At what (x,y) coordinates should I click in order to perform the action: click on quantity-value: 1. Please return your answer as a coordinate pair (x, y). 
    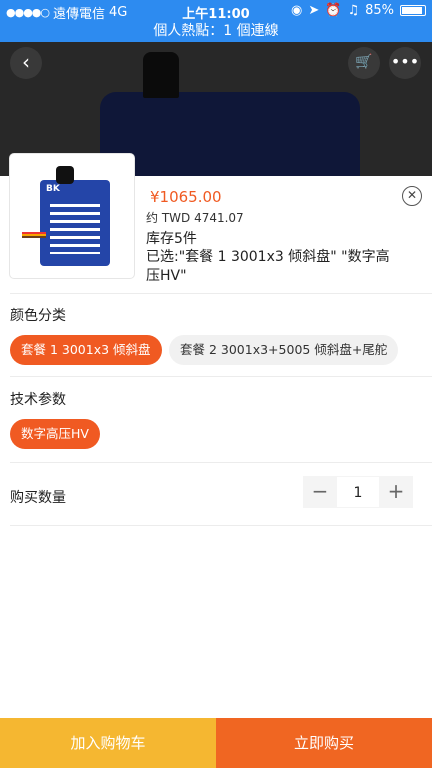
    Looking at the image, I should click on (358, 492).